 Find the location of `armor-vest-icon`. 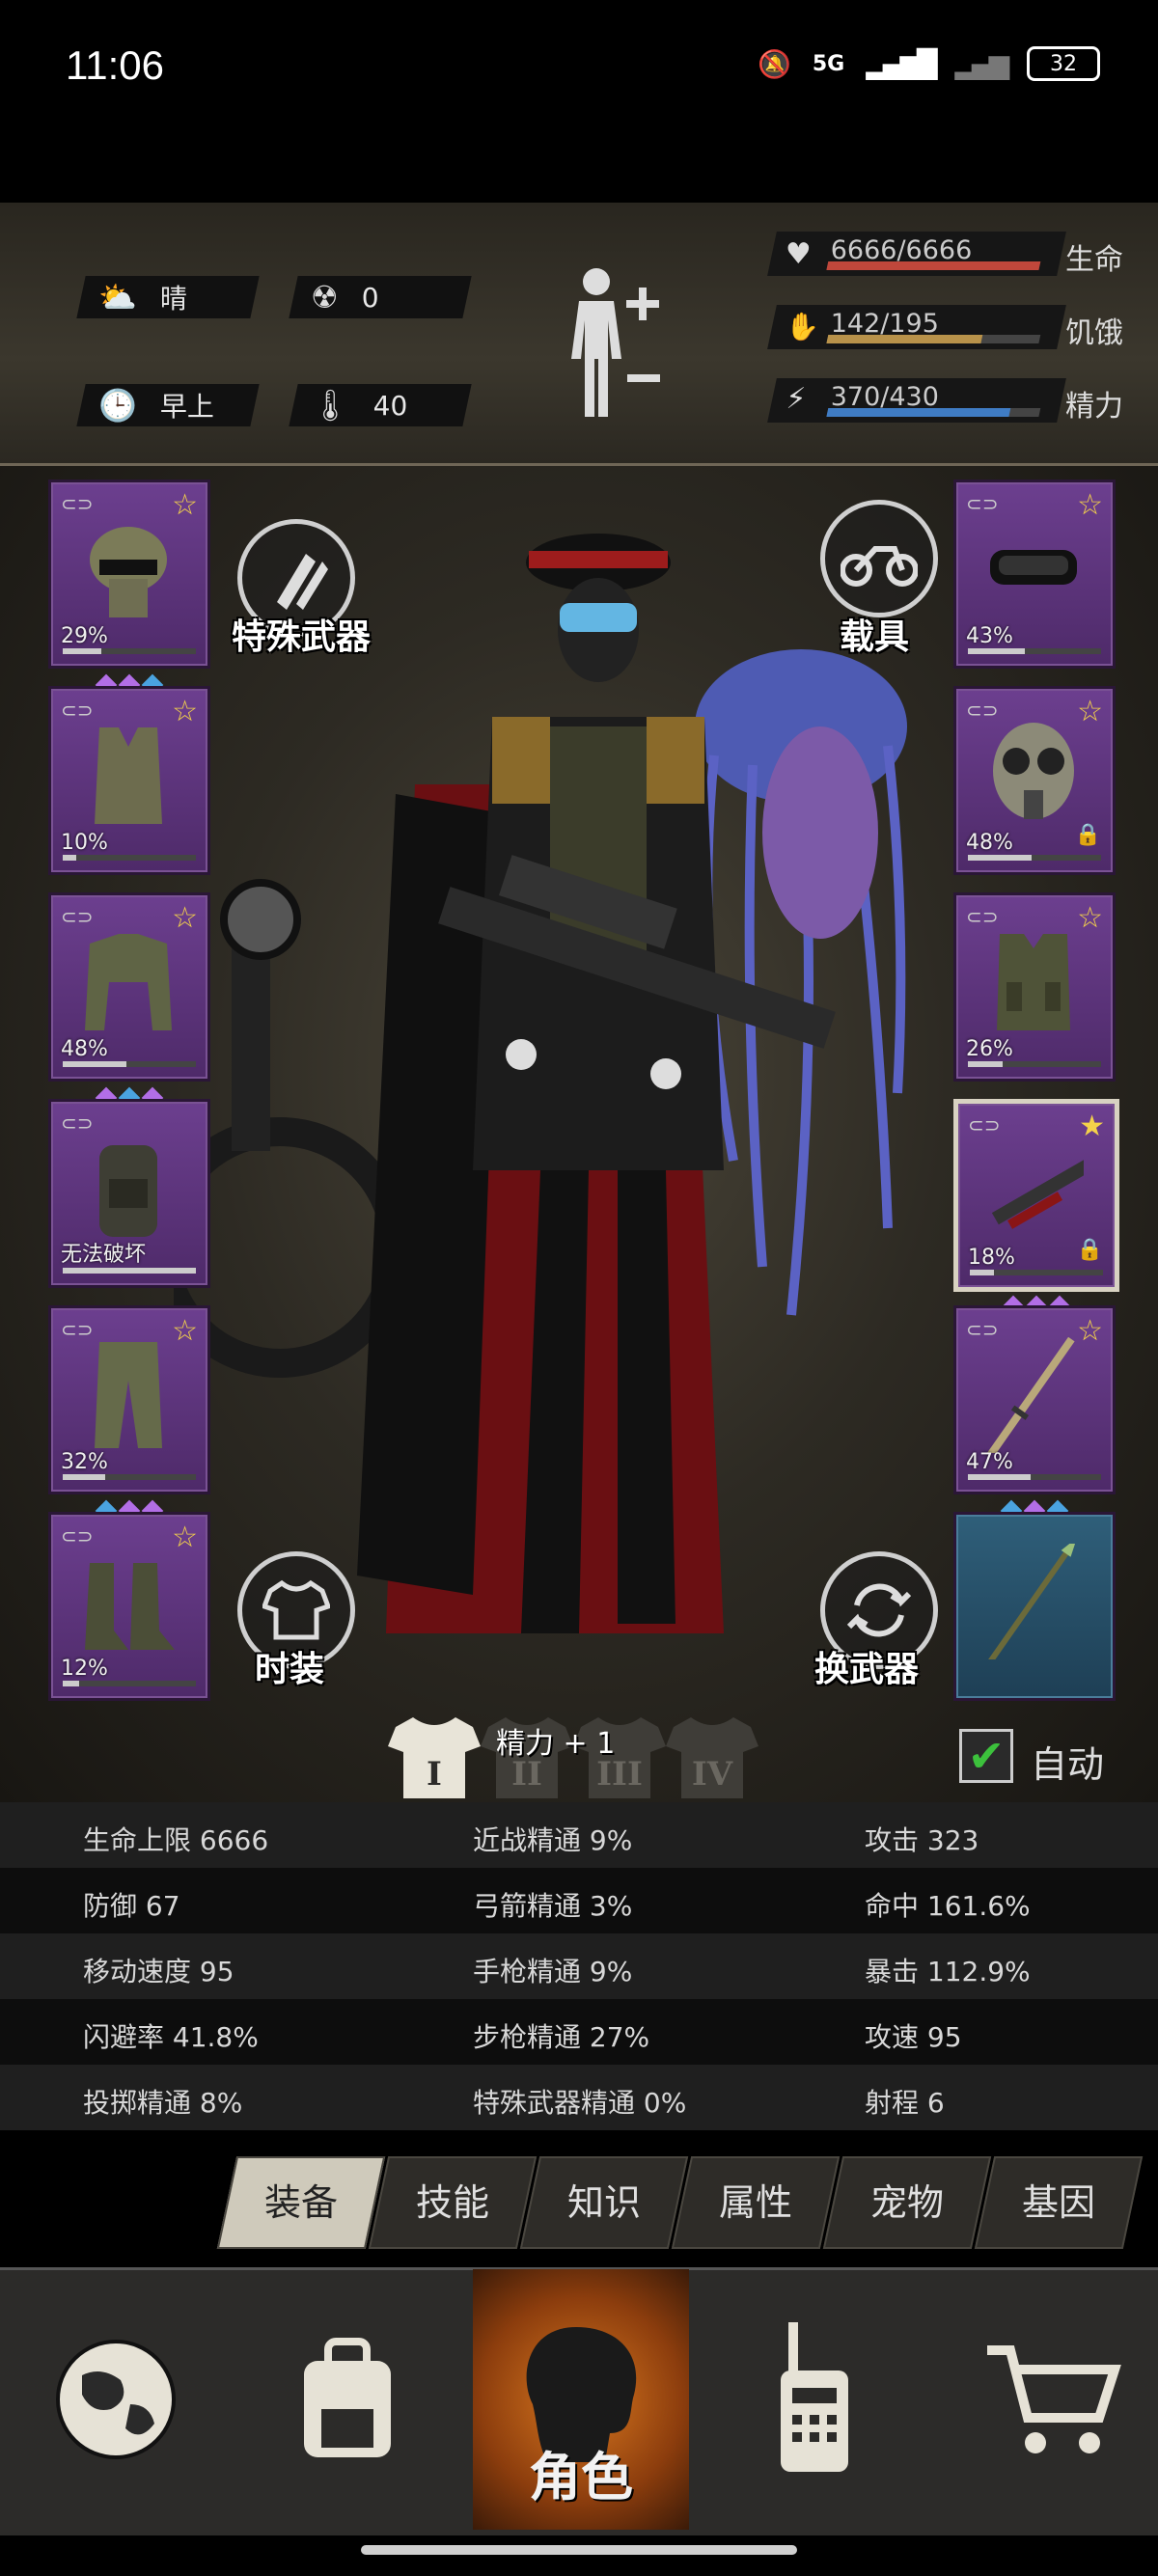

armor-vest-icon is located at coordinates (1033, 982).